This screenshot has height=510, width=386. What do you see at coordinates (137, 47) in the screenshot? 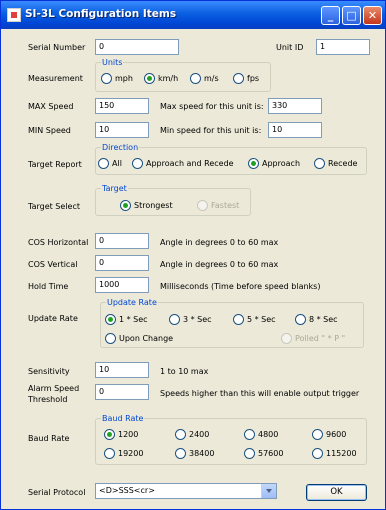
I see `serial-number-input: 0` at bounding box center [137, 47].